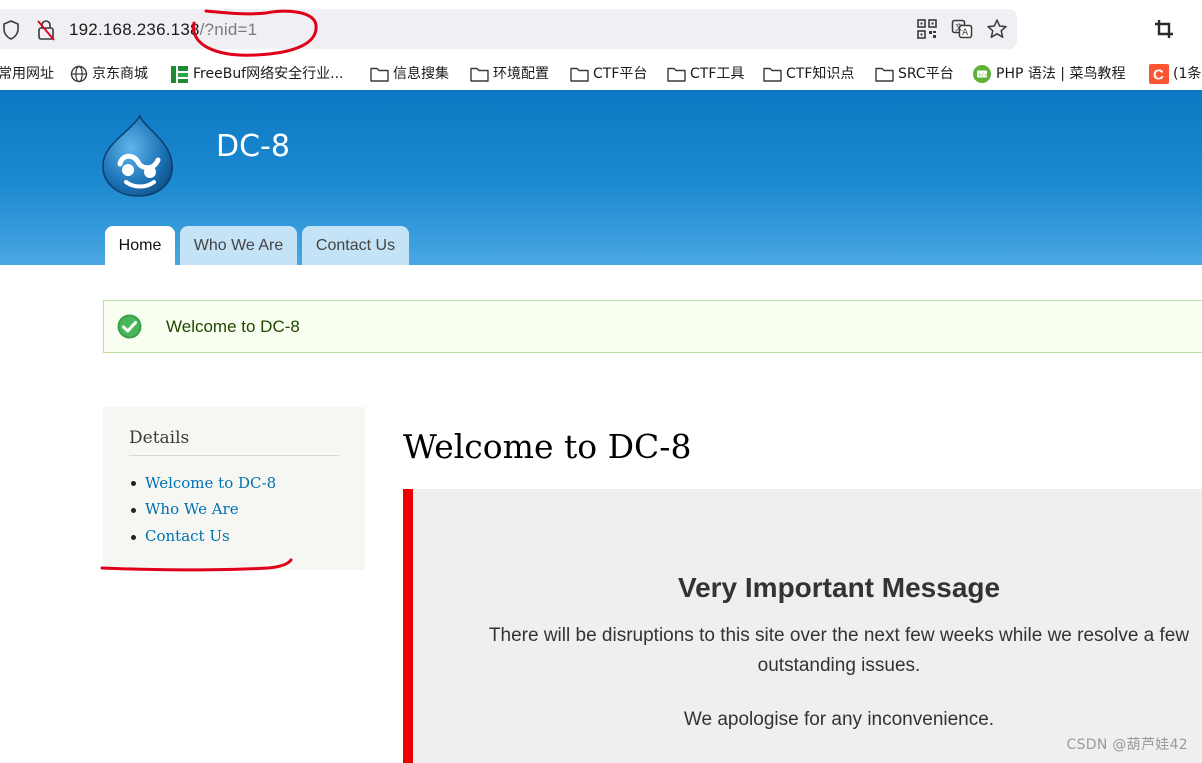 Image resolution: width=1202 pixels, height=763 pixels. What do you see at coordinates (109, 74) in the screenshot?
I see `bookmark-item: 京东商城` at bounding box center [109, 74].